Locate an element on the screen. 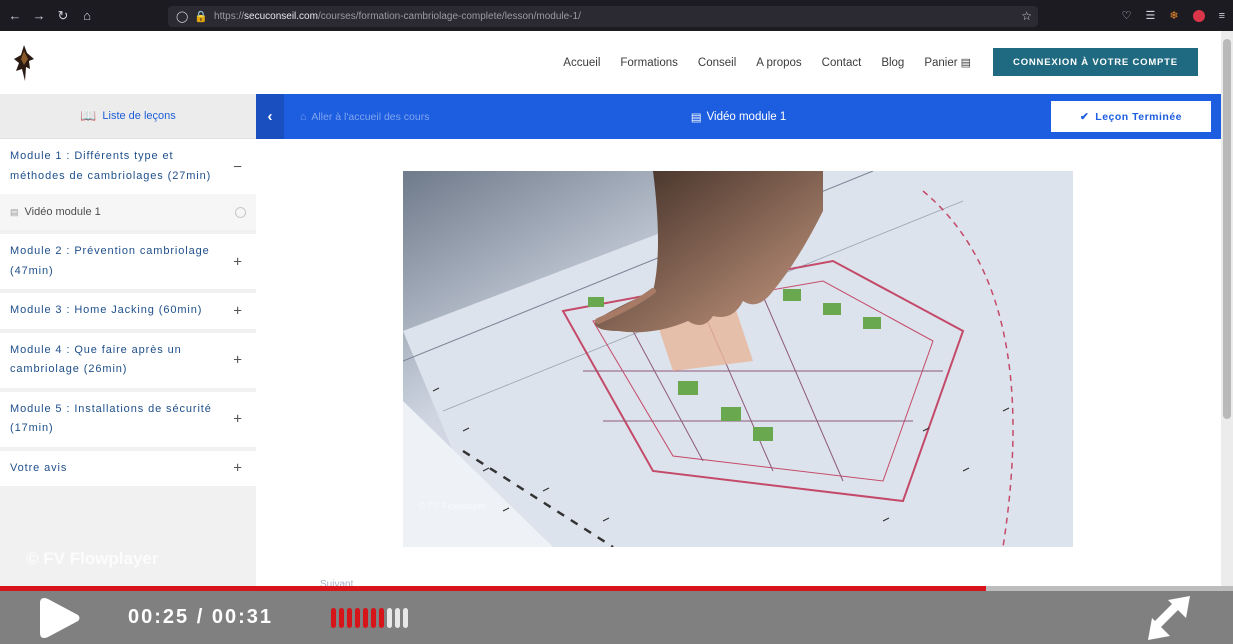 The height and width of the screenshot is (644, 1233). lesson-status-circle is located at coordinates (240, 212).